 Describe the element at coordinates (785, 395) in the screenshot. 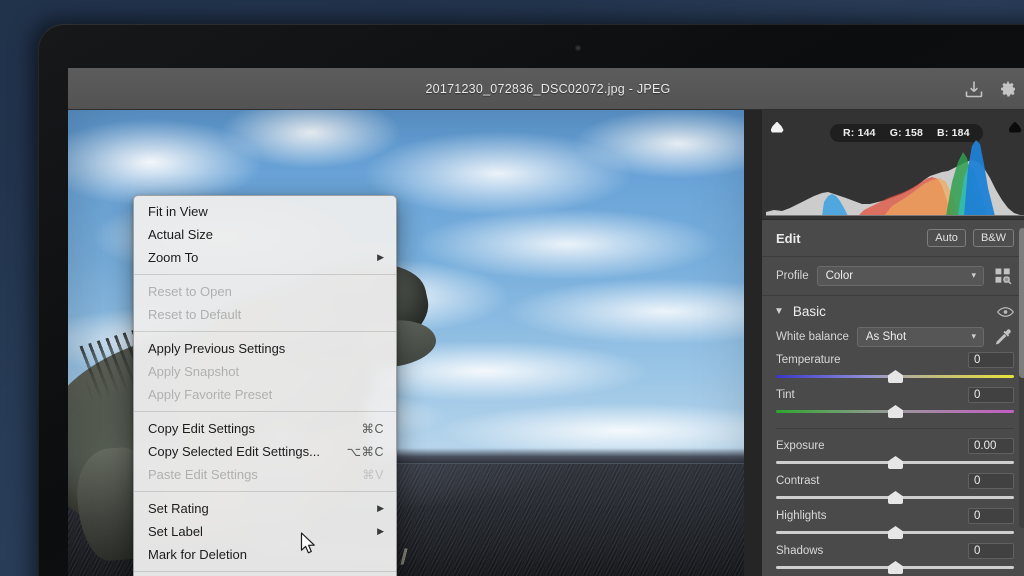

I see `slider-label-tint: Tint` at that location.